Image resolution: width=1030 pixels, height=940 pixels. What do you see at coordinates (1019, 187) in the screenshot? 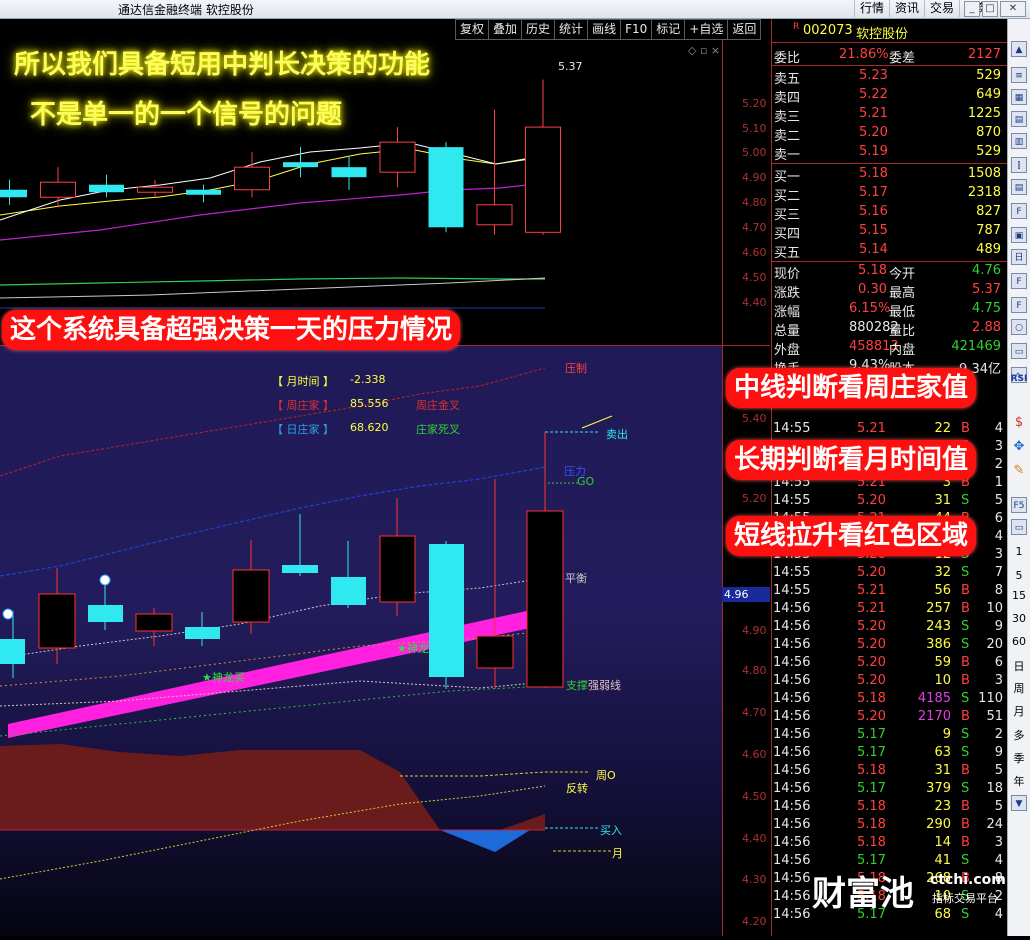
I see `doc-icon: ▤` at bounding box center [1019, 187].